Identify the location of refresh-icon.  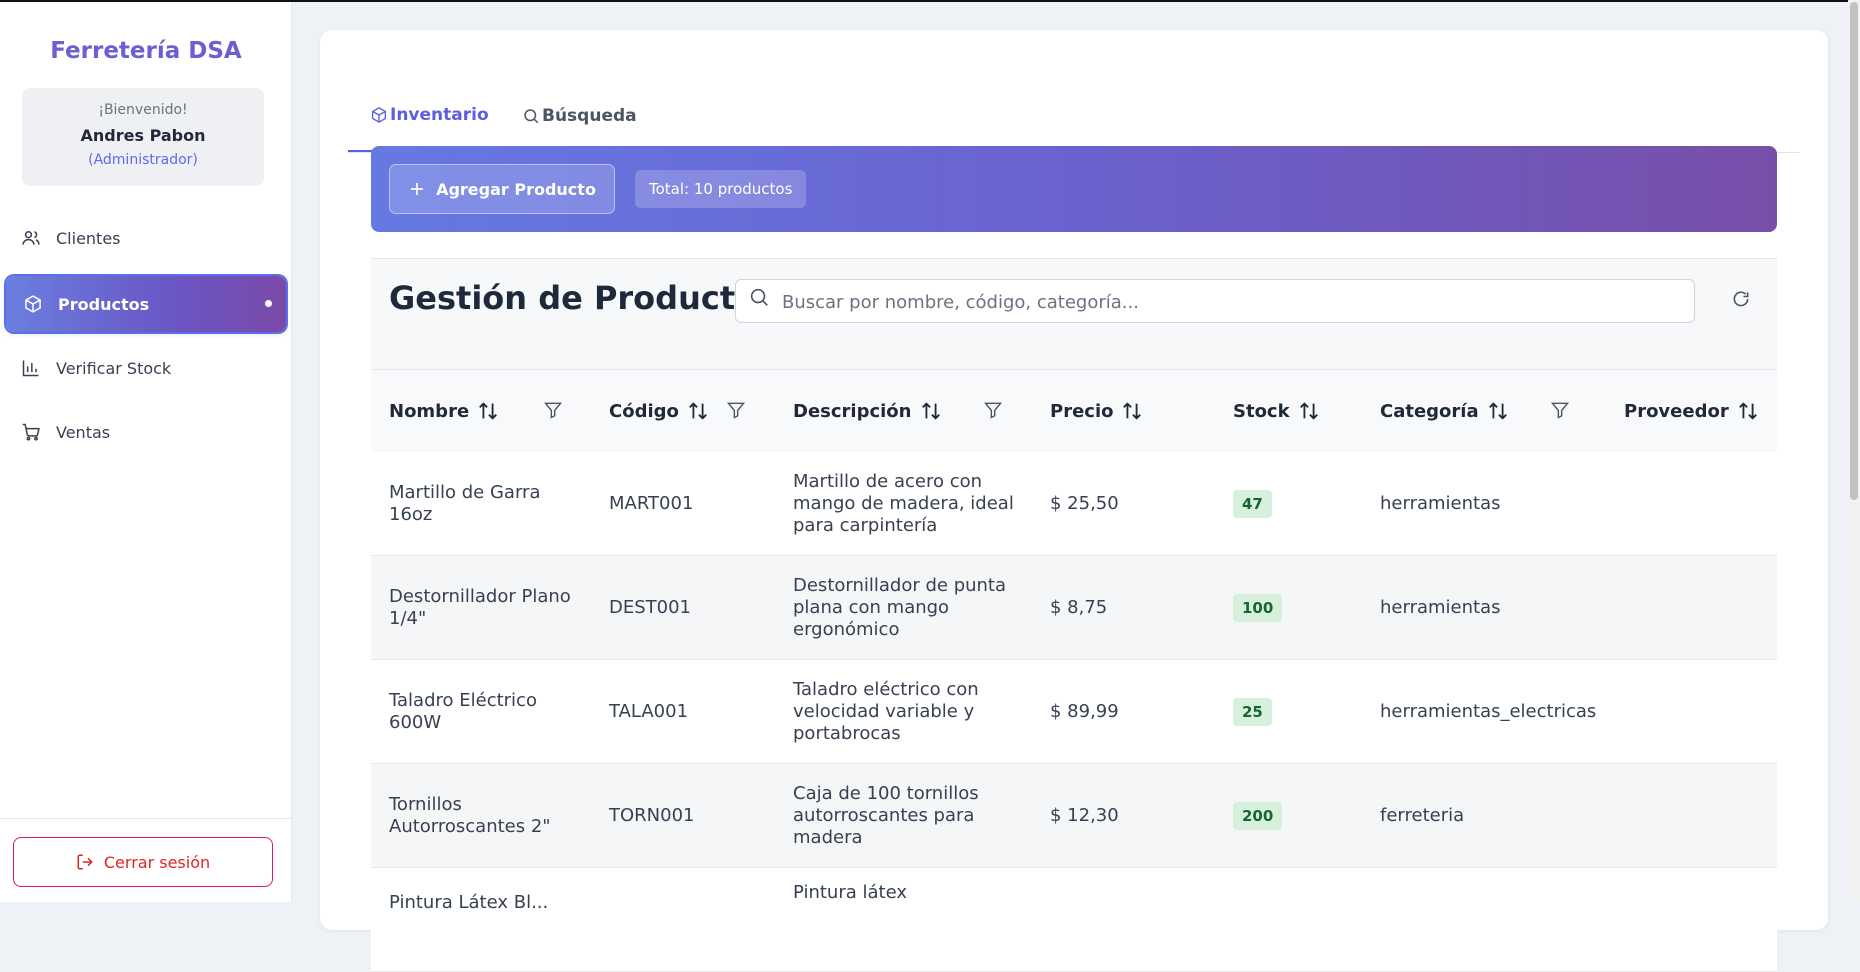
(1741, 299).